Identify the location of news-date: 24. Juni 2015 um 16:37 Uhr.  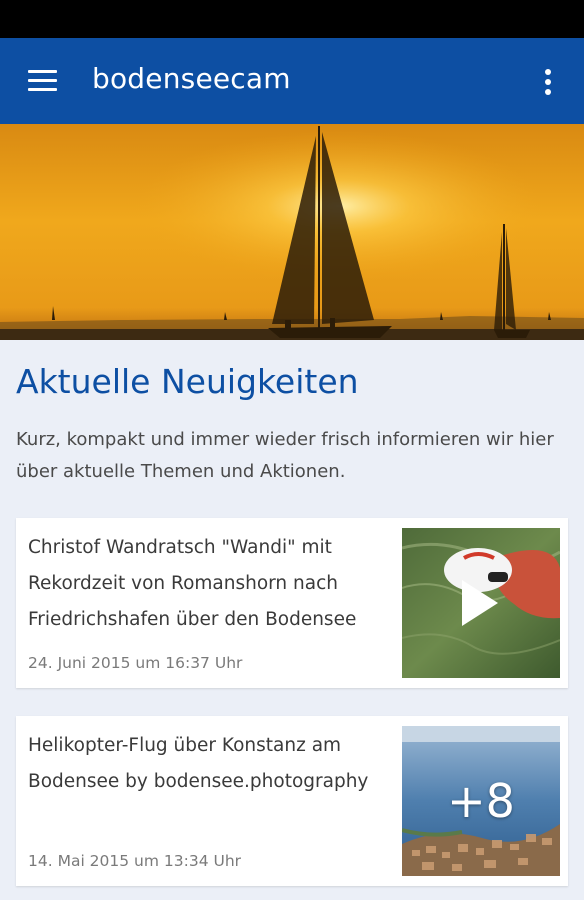
(135, 663).